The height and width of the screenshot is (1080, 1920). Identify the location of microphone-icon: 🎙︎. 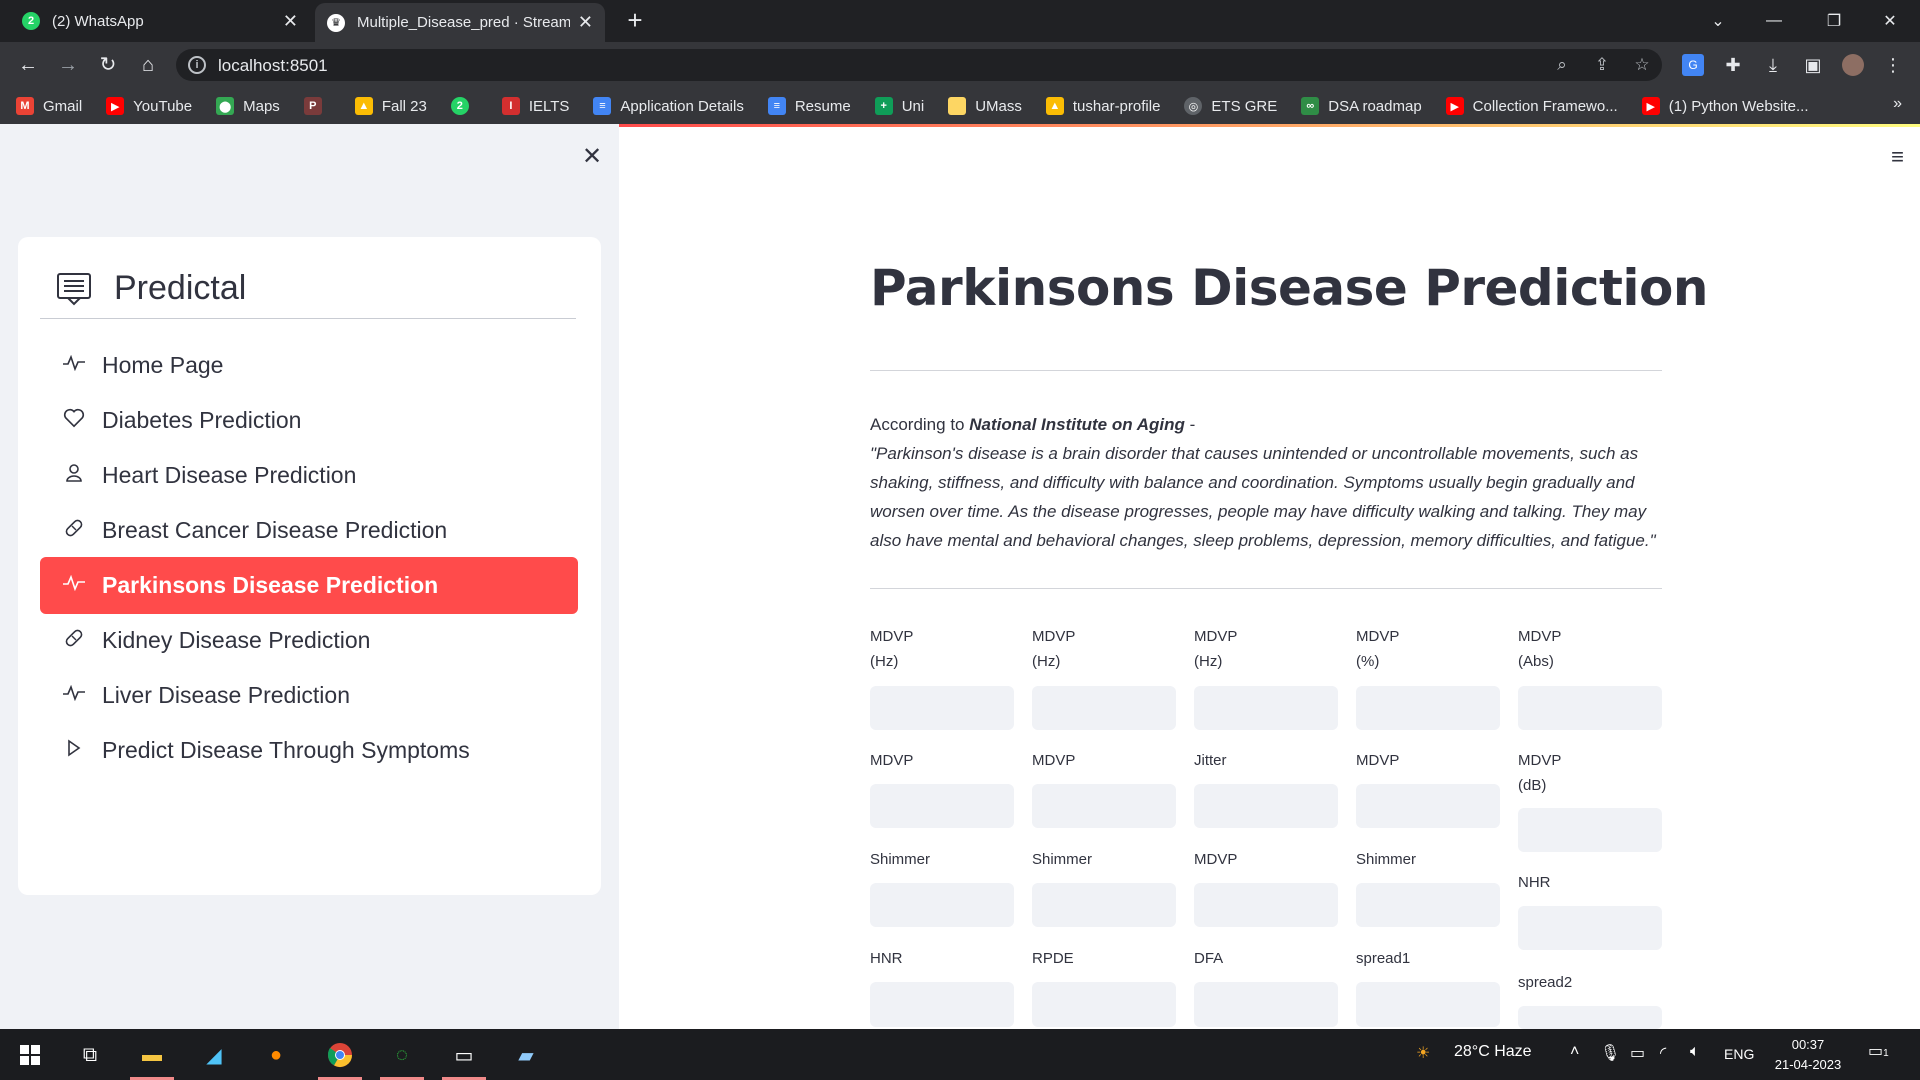
(1610, 1053).